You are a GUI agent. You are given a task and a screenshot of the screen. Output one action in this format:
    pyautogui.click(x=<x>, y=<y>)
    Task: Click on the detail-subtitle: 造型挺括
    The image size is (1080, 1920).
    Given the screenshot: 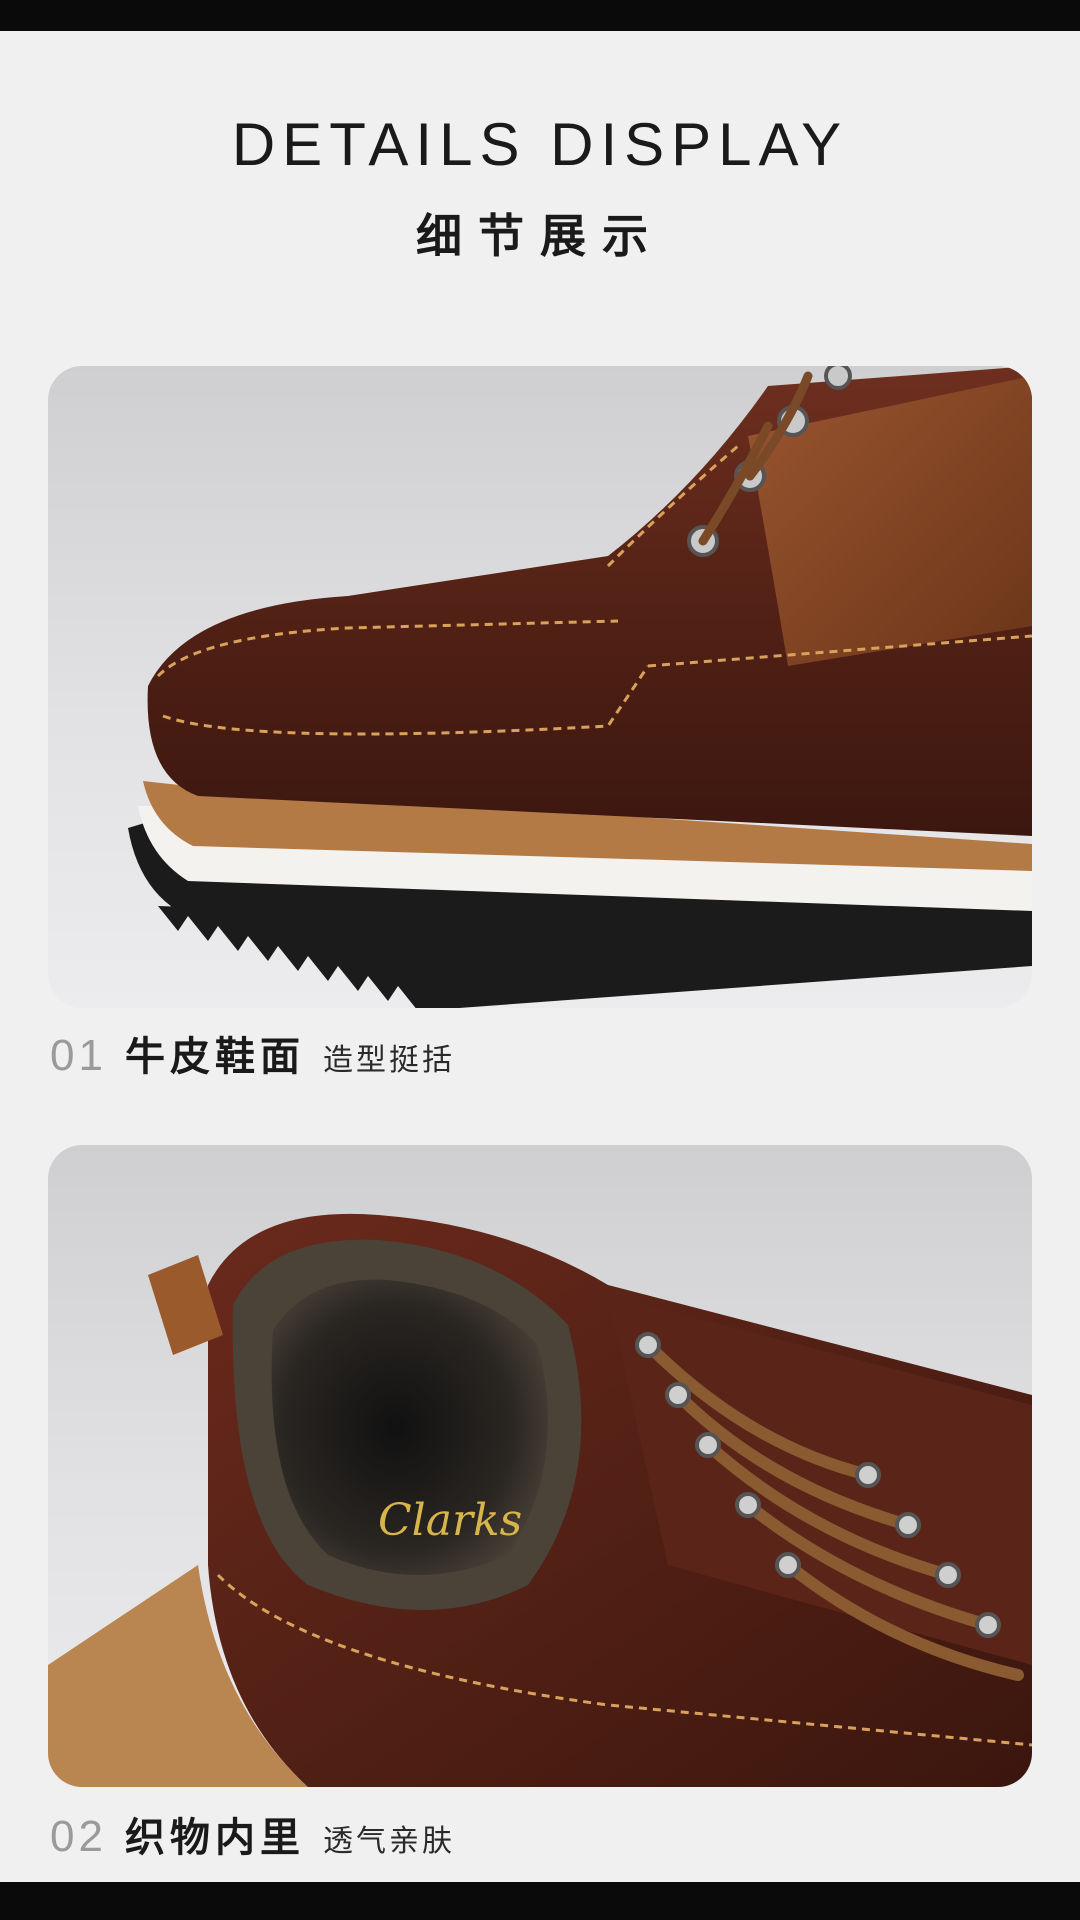 What is the action you would take?
    pyautogui.click(x=388, y=1060)
    